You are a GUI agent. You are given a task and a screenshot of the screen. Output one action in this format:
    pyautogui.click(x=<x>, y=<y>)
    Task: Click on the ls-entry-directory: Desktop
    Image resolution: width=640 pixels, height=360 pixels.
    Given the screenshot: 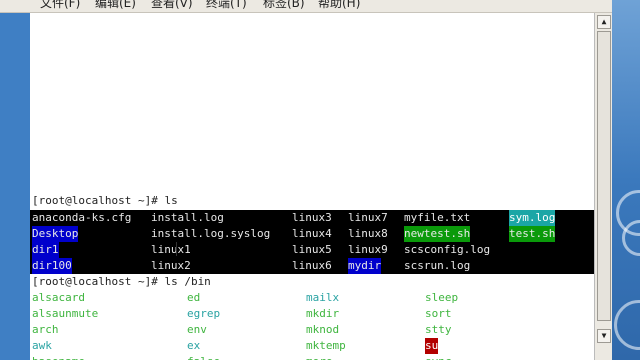 What is the action you would take?
    pyautogui.click(x=55, y=234)
    